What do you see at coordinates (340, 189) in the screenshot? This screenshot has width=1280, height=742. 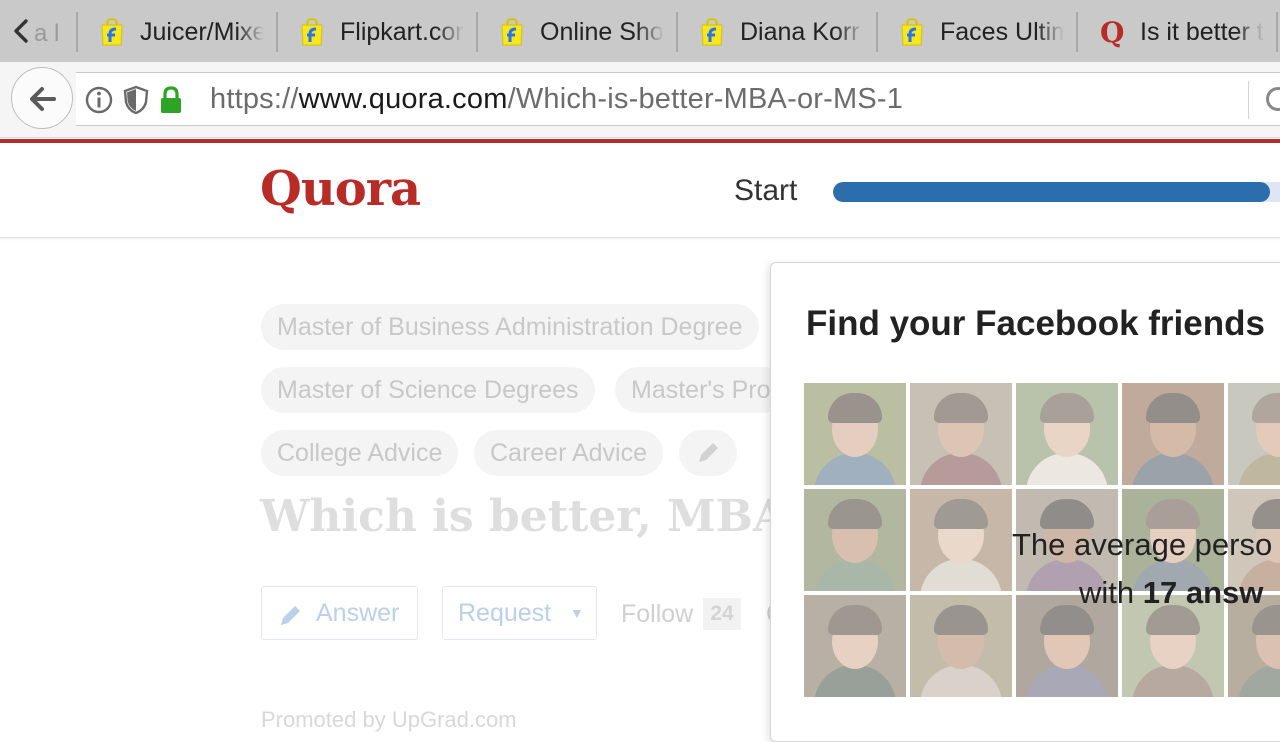 I see `quora-logo: Quora` at bounding box center [340, 189].